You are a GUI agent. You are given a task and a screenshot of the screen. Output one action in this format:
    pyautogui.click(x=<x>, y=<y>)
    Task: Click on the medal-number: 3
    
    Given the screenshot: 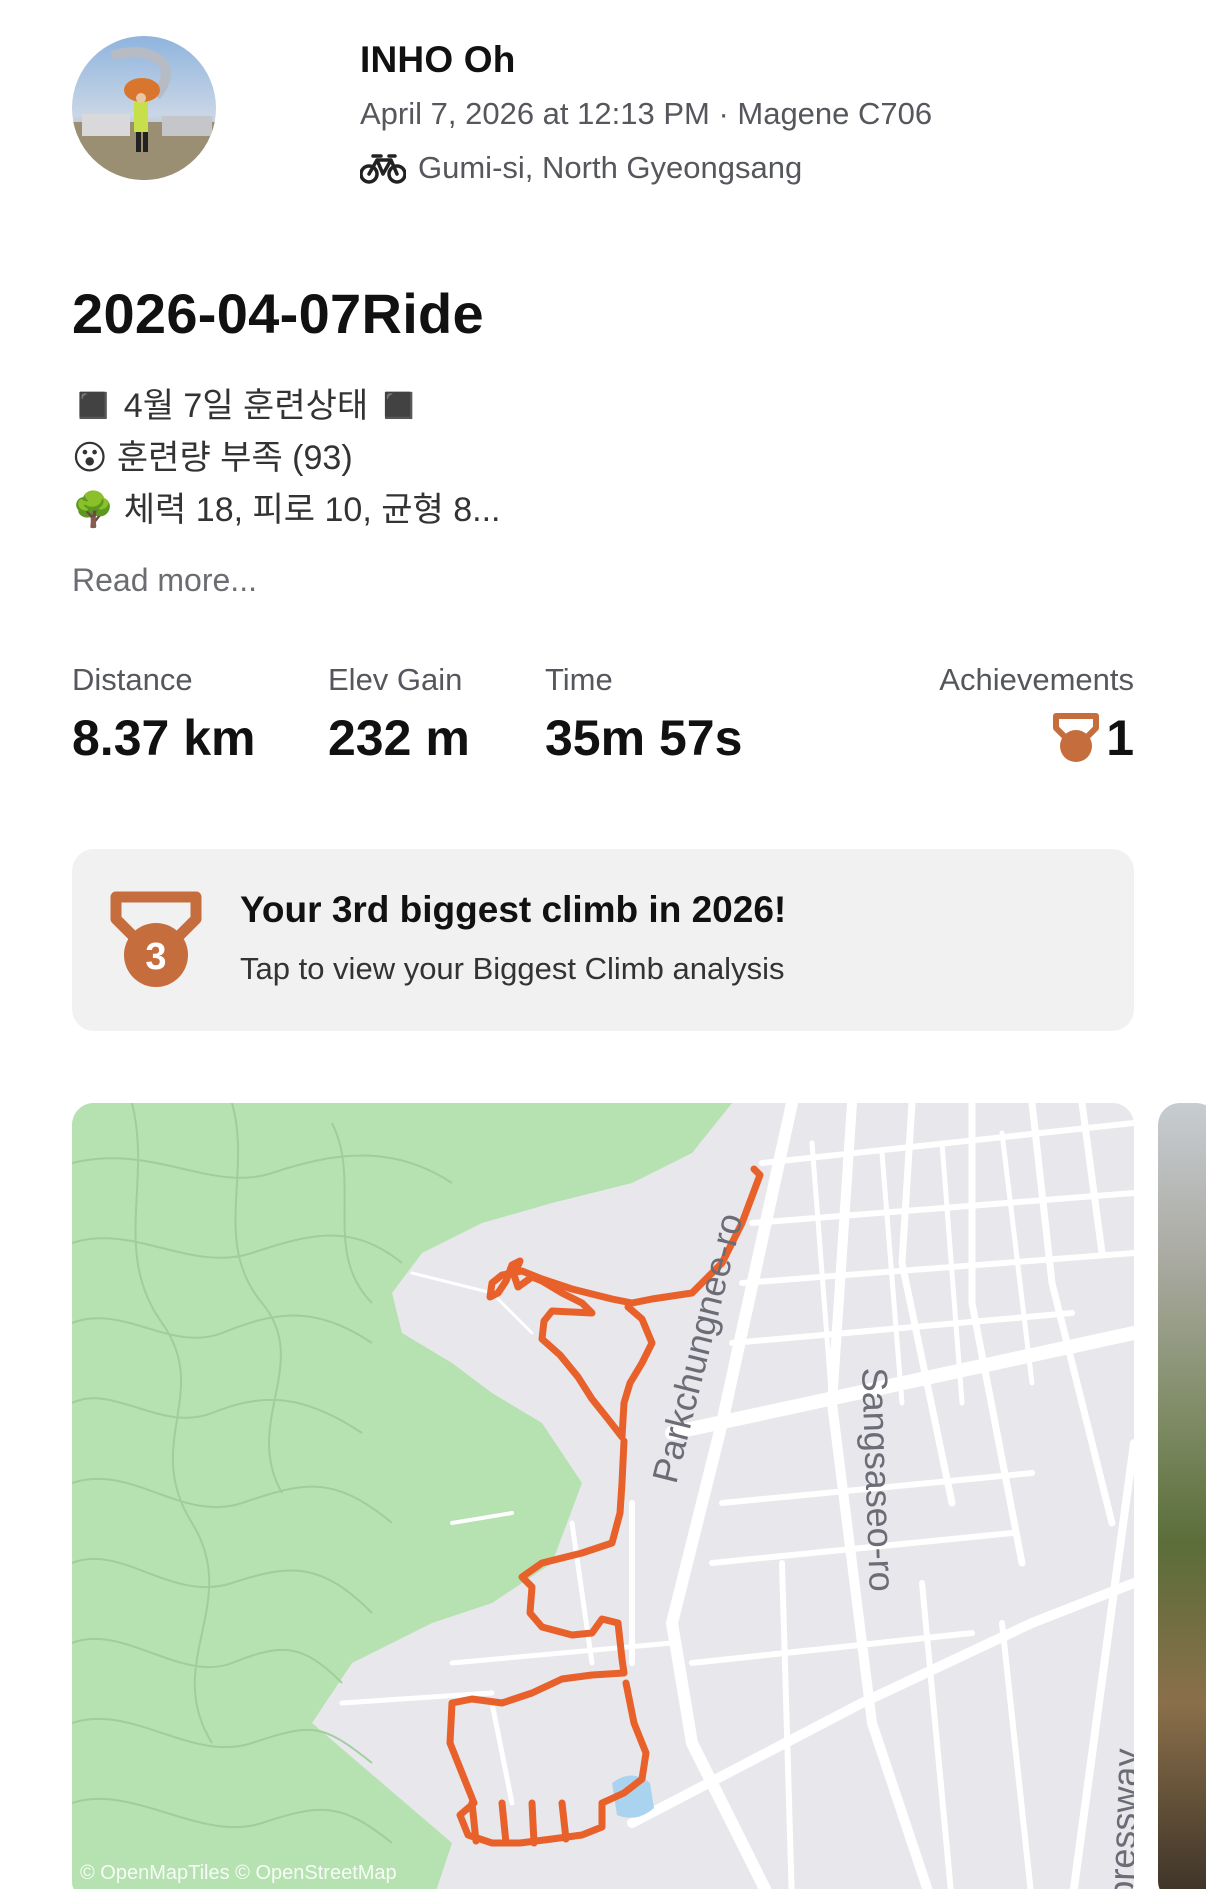 What is the action you would take?
    pyautogui.click(x=155, y=957)
    